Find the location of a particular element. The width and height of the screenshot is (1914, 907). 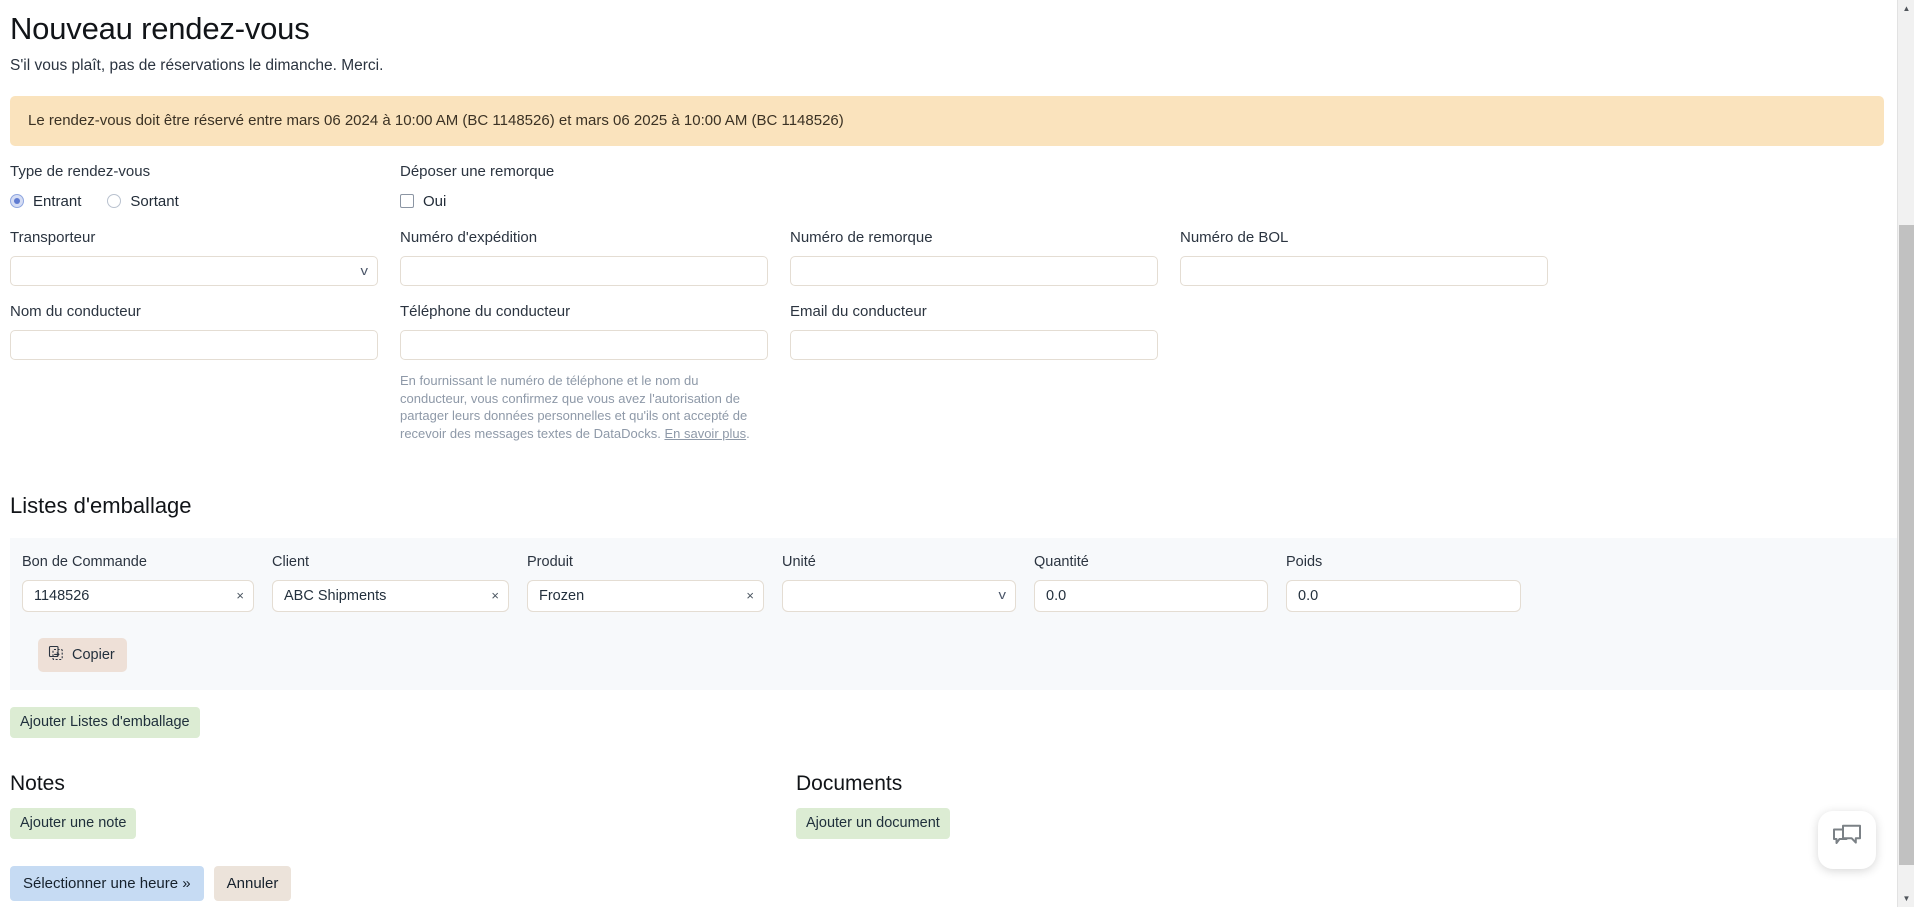

copy-packing-list-button: Copier is located at coordinates (82, 655).